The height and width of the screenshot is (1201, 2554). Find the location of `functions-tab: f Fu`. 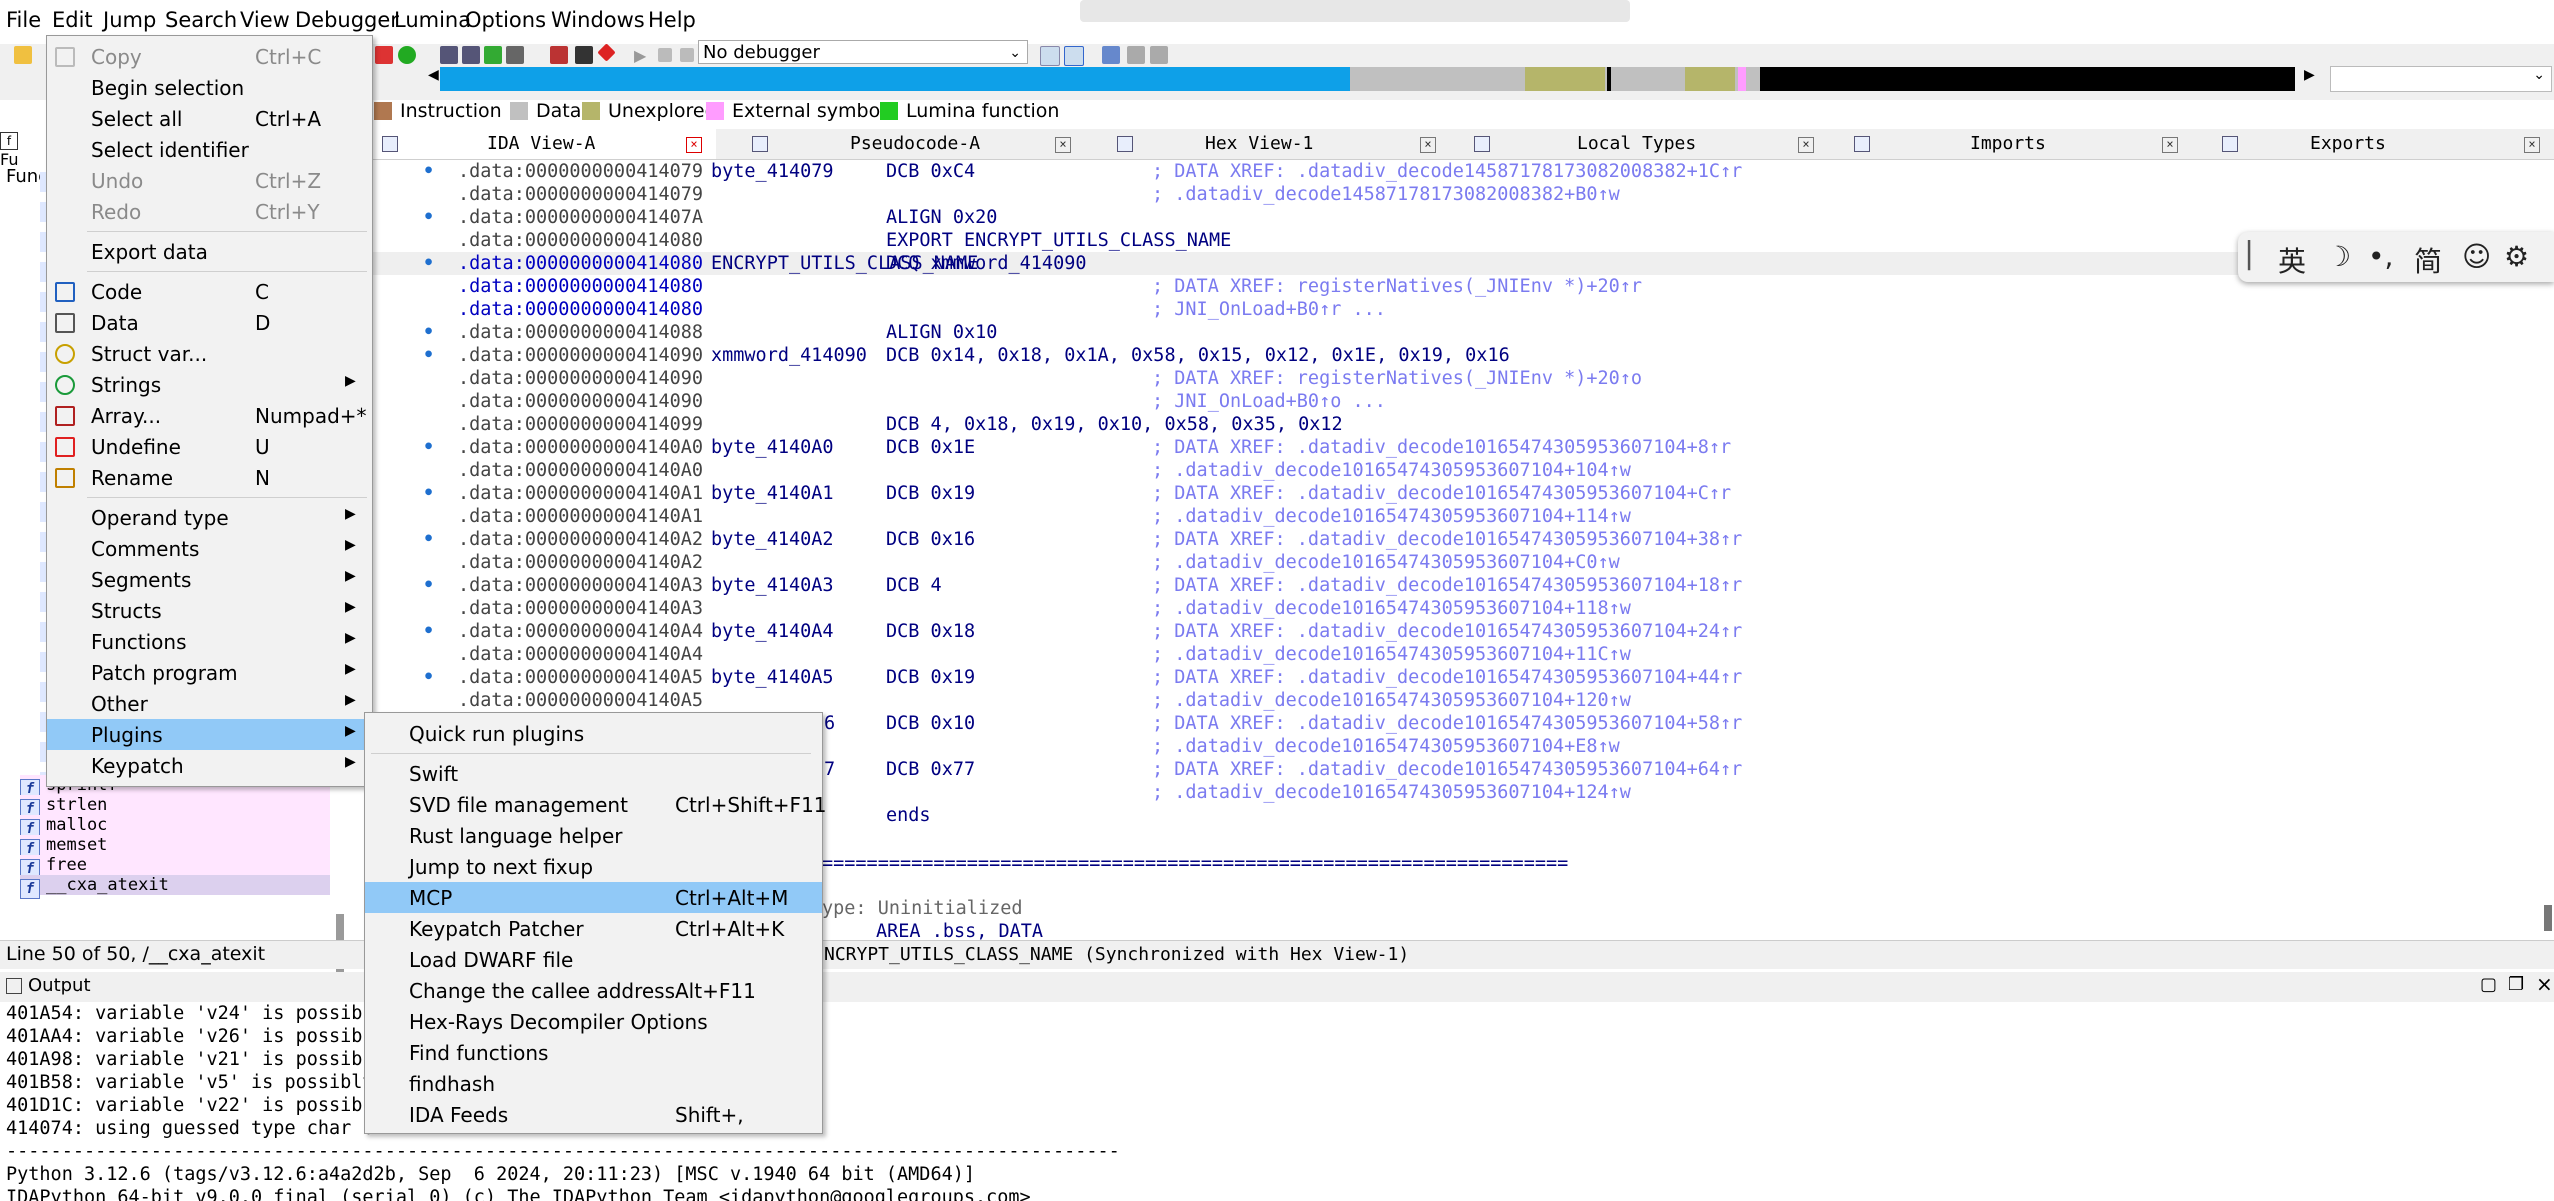

functions-tab: f Fu is located at coordinates (14, 149).